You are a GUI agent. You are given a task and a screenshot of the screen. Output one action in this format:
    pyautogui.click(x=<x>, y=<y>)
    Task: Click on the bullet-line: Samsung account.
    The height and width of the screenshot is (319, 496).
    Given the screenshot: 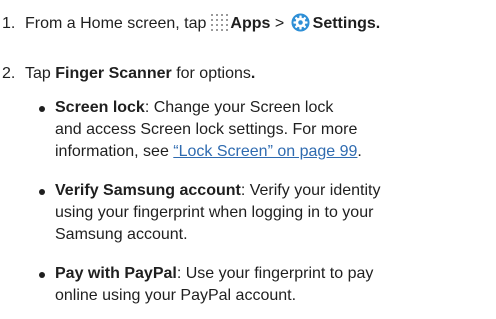 What is the action you would take?
    pyautogui.click(x=121, y=234)
    